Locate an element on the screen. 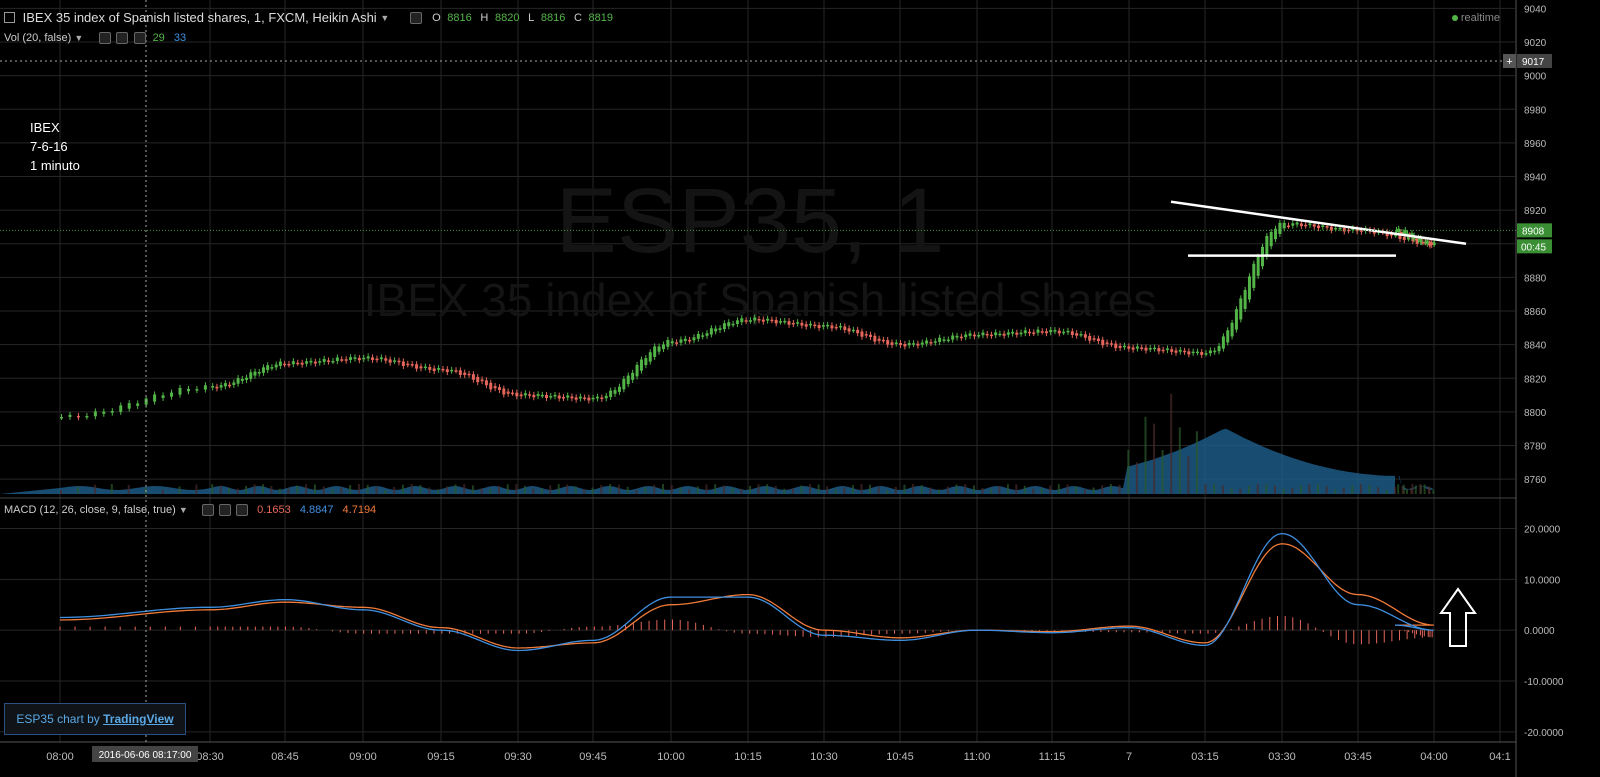  macd-legend-label: MACD (12, 26, close, 9, false, true) is located at coordinates (90, 510).